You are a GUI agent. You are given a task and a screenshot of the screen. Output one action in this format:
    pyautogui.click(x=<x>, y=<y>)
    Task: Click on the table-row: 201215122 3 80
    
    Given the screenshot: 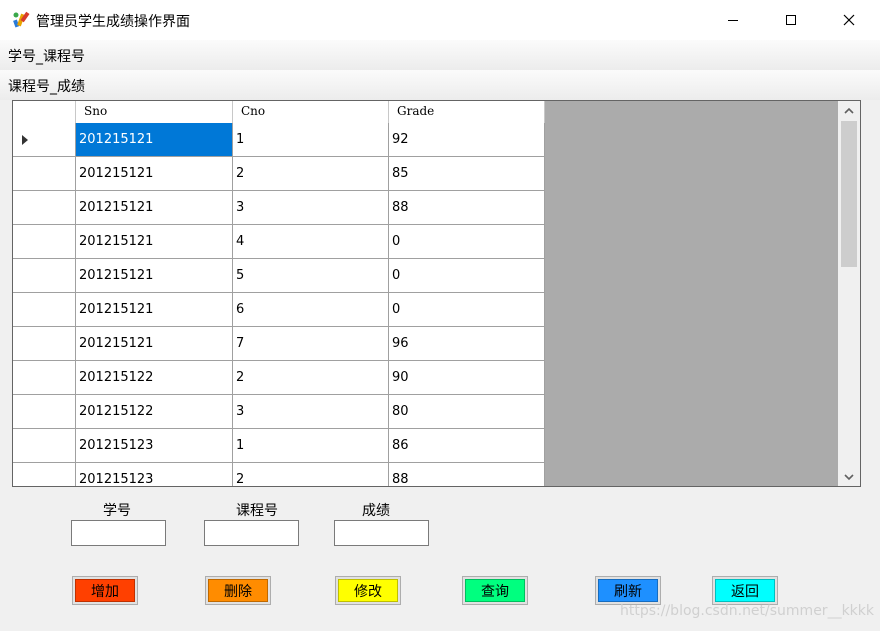 What is the action you would take?
    pyautogui.click(x=279, y=412)
    